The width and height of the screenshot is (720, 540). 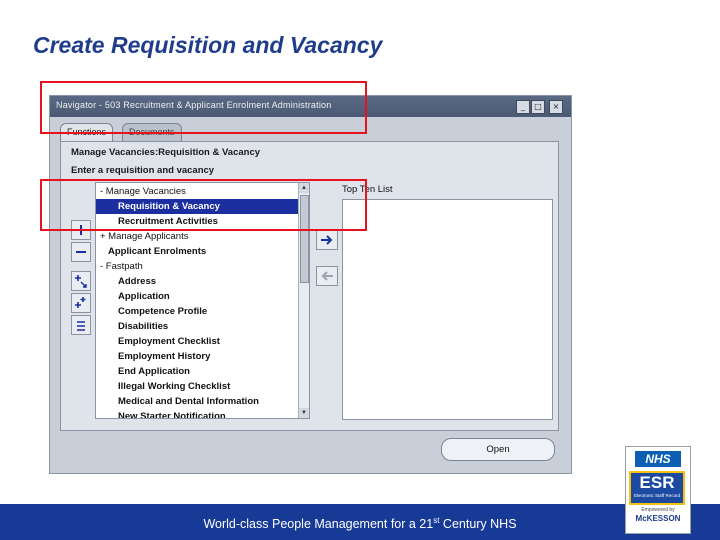 What do you see at coordinates (172, 413) in the screenshot?
I see `tree-item: New Starter Notification` at bounding box center [172, 413].